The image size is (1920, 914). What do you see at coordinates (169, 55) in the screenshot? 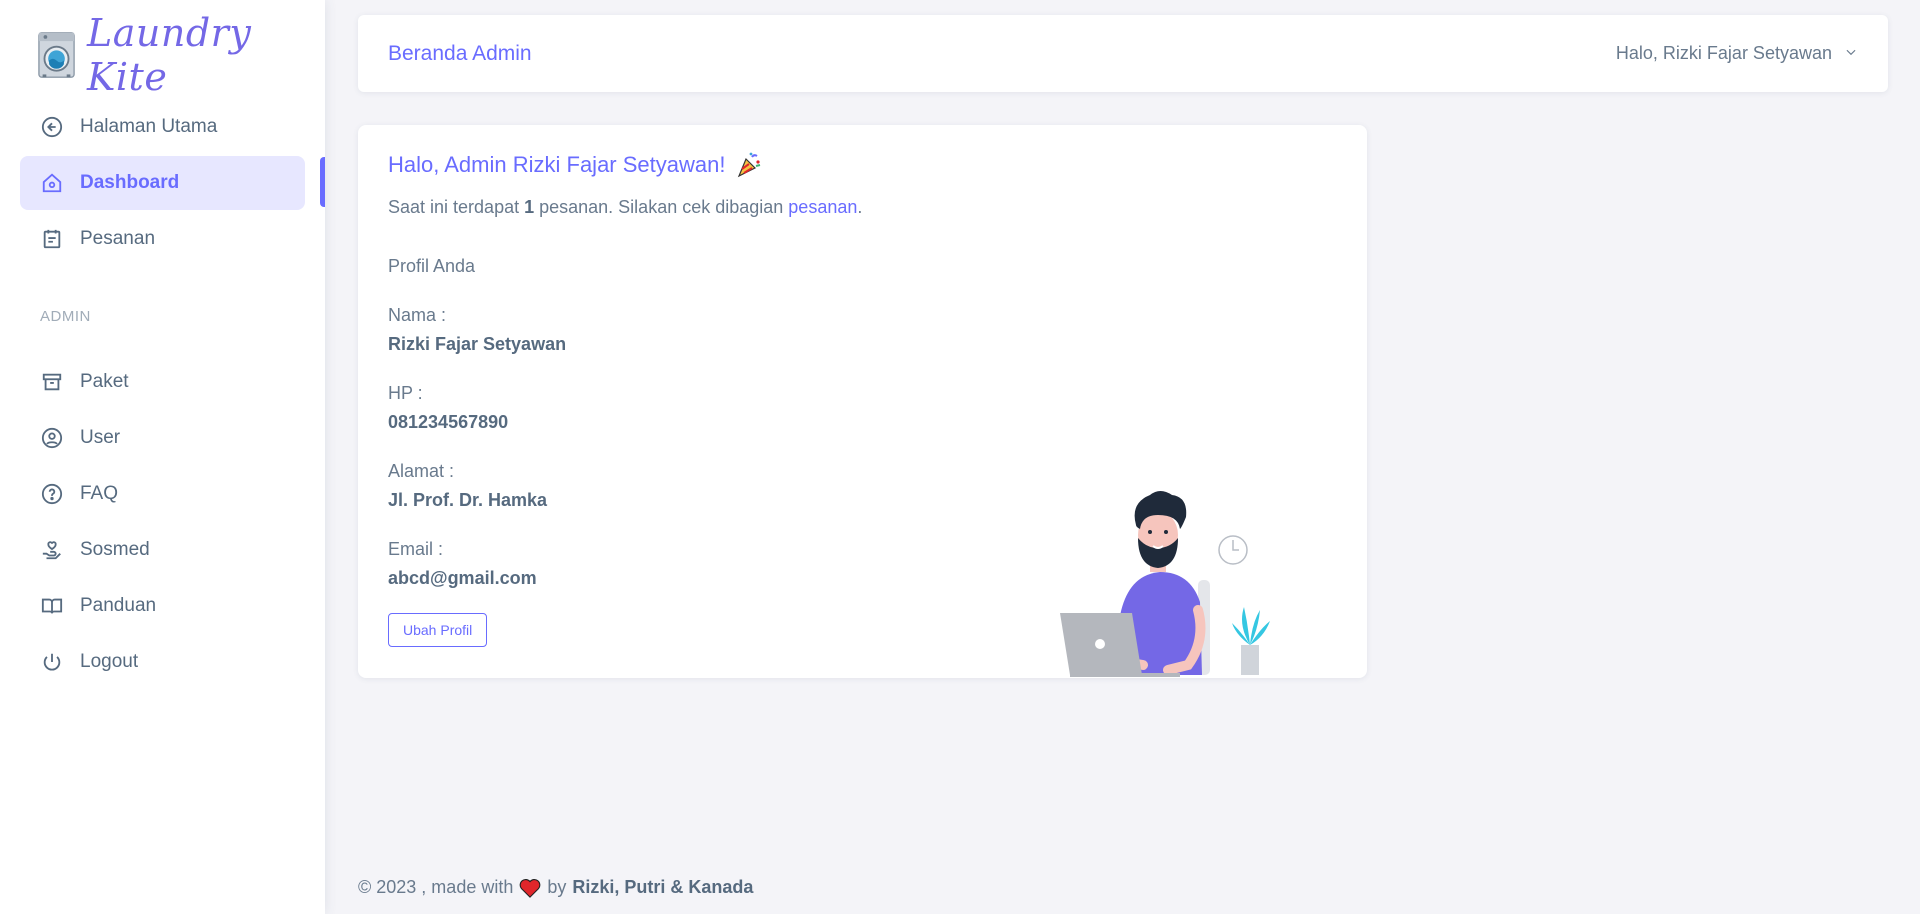
I see `brand-name: Laundry Kite` at bounding box center [169, 55].